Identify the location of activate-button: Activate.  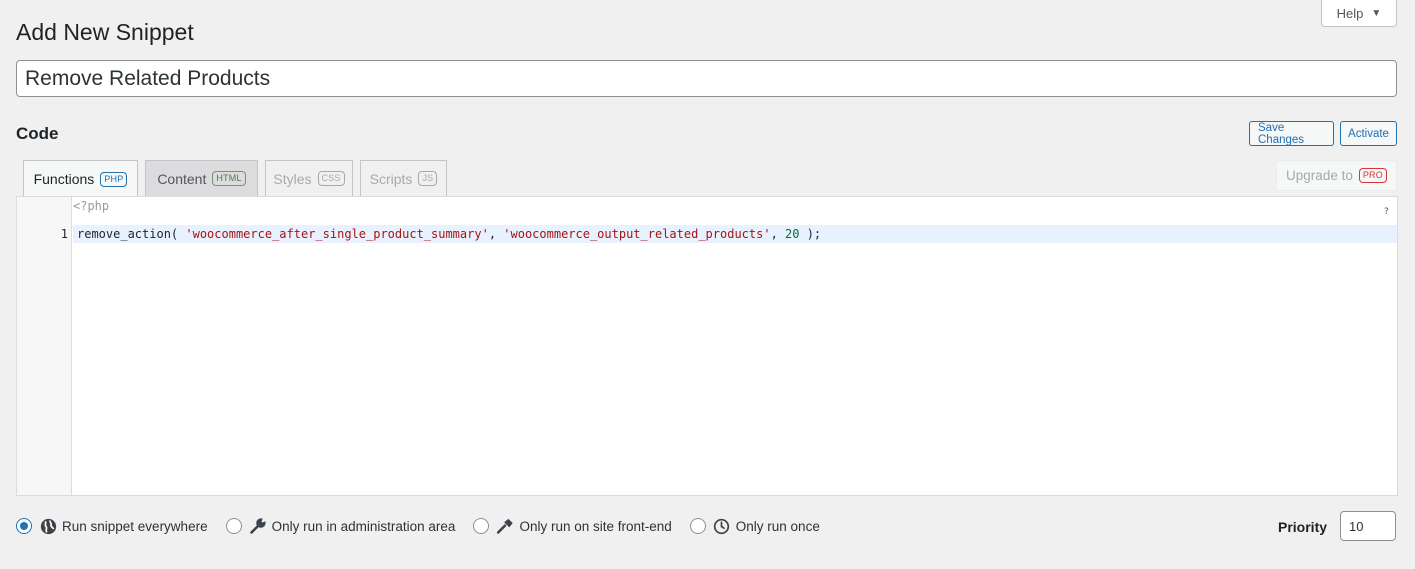
(1368, 133).